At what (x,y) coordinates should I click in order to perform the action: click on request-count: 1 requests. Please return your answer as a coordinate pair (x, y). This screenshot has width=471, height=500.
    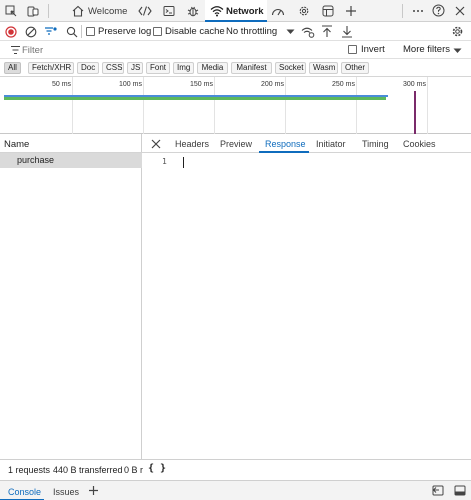
    Looking at the image, I should click on (29, 470).